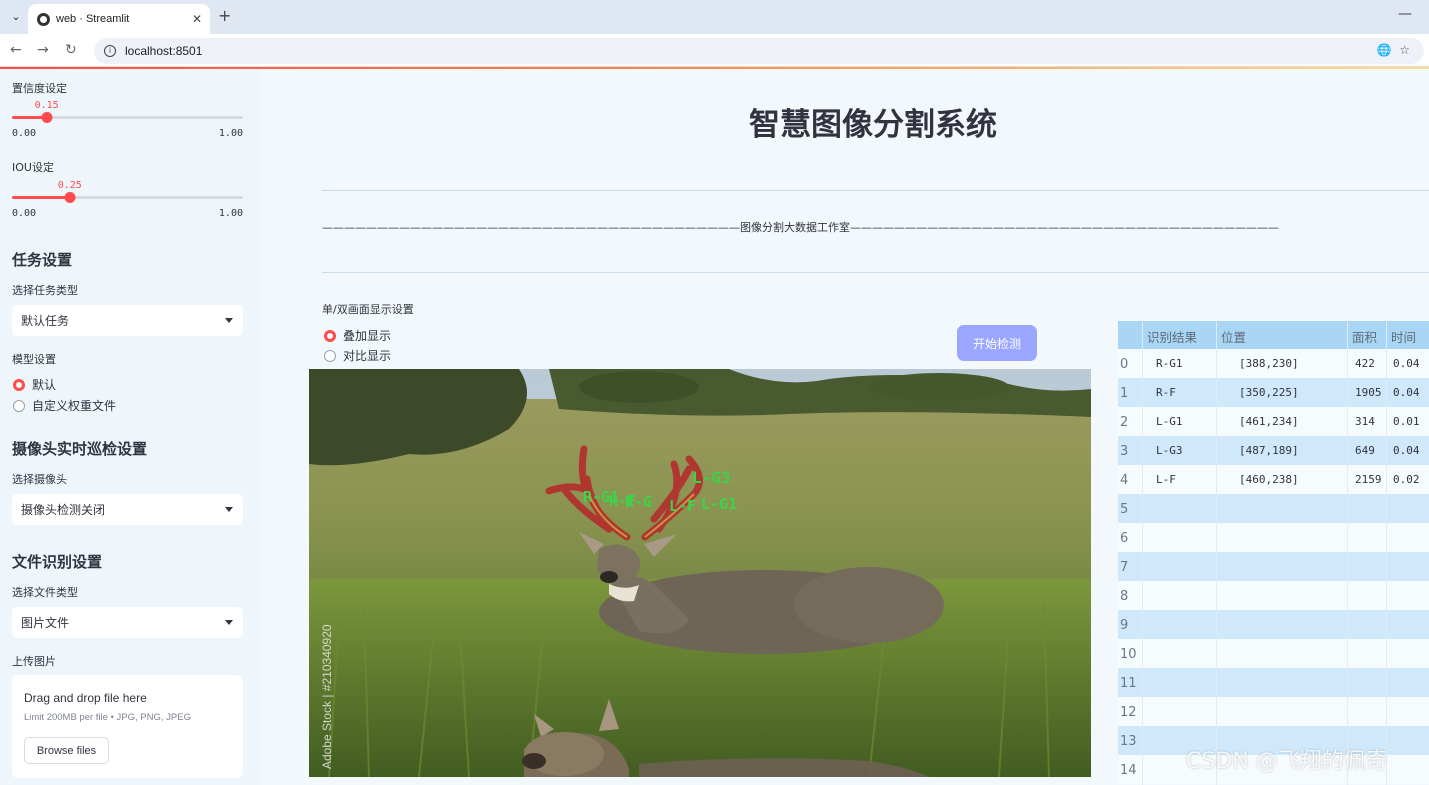 Image resolution: width=1429 pixels, height=785 pixels. Describe the element at coordinates (1124, 451) in the screenshot. I see `row-index: 3` at that location.